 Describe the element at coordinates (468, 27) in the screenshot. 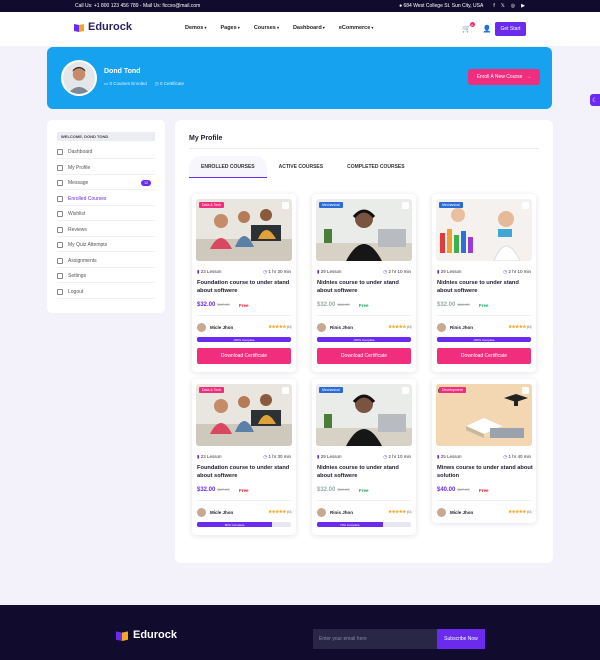

I see `cart-icon: 🛒 0` at that location.